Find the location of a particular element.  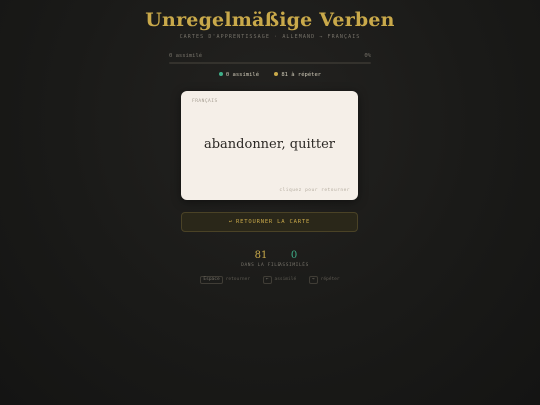

stat-learned-label: ASSIMILÉS is located at coordinates (294, 265).